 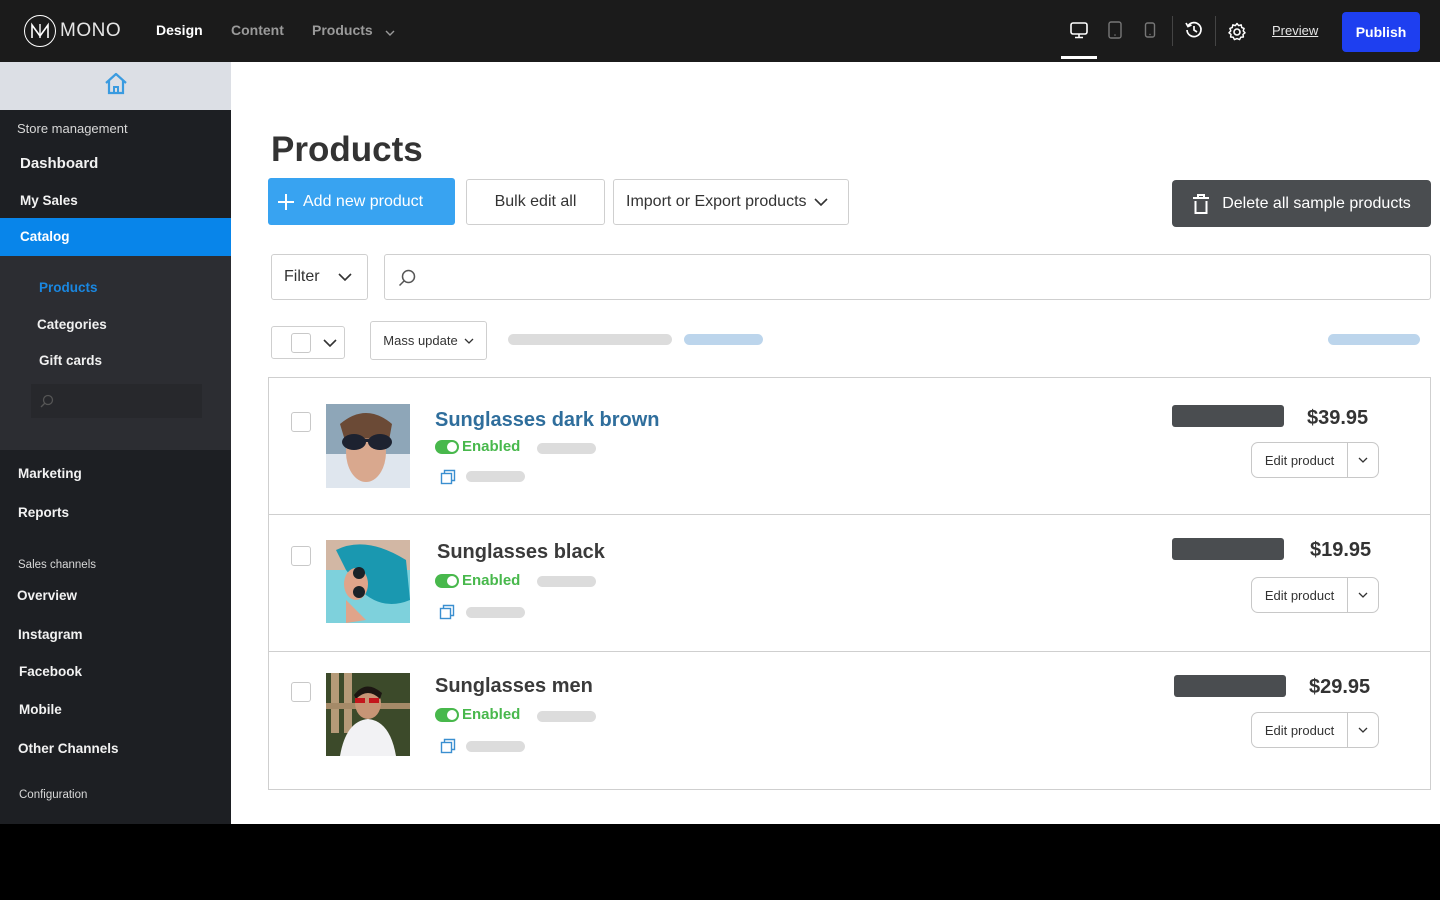 I want to click on select-all-checkbox, so click(x=301, y=342).